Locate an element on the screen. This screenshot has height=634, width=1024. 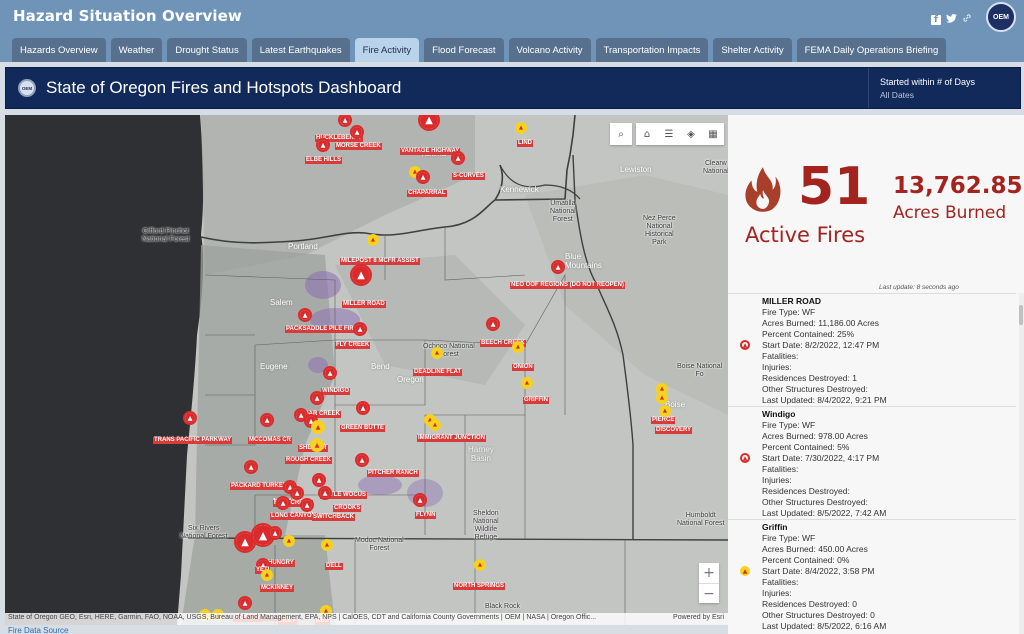
fire-label: GREEN BUTTE is located at coordinates (363, 428).